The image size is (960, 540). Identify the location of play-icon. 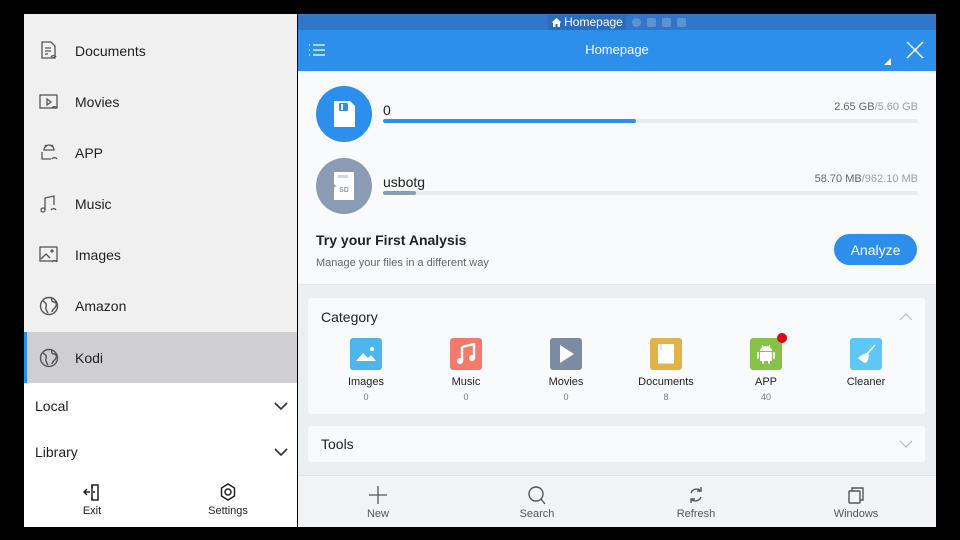
(566, 354).